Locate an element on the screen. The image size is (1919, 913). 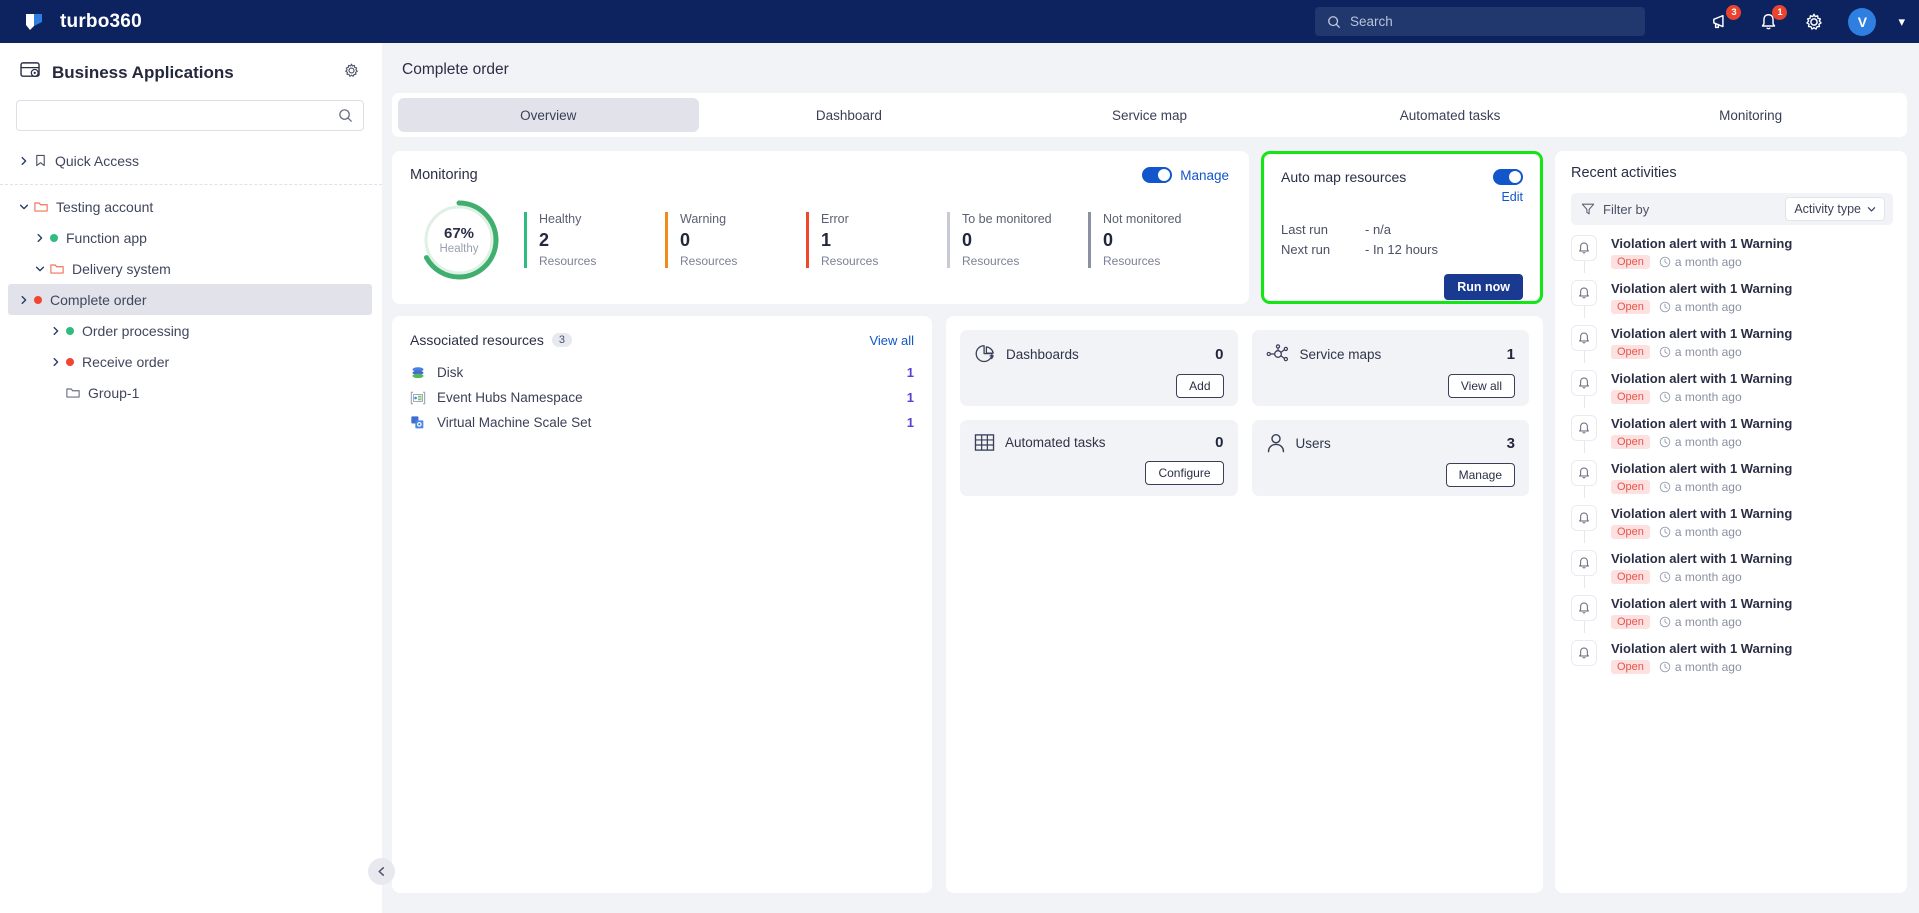
brand: turbo360 is located at coordinates (71, 22).